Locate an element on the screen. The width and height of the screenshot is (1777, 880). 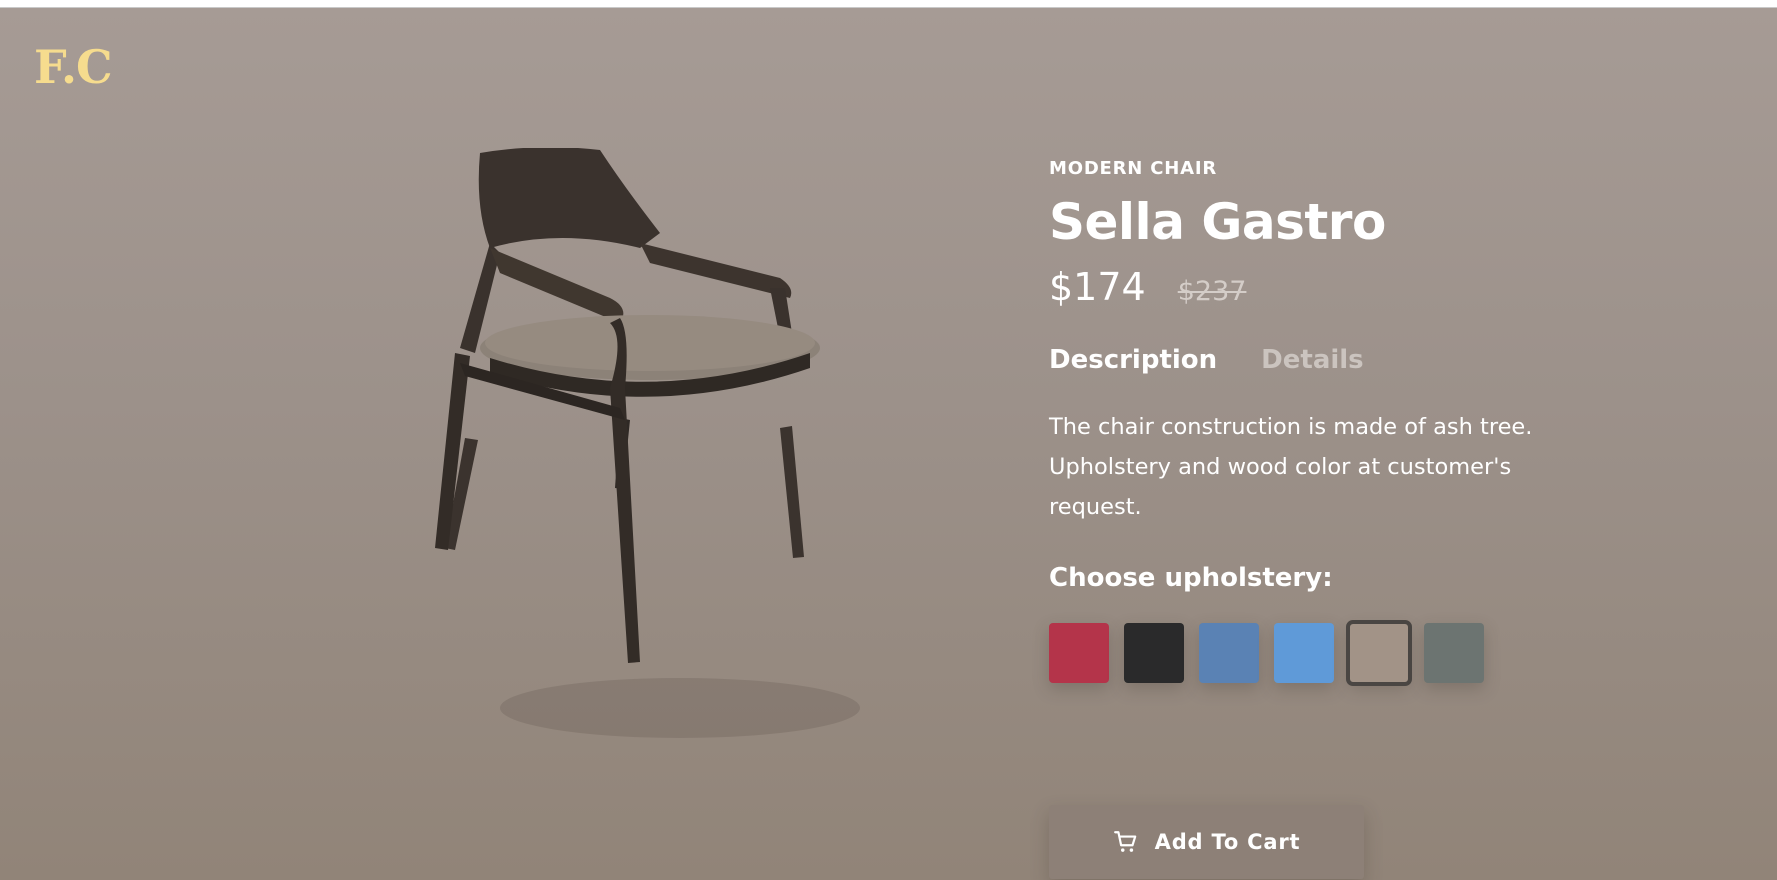
product-category: MODERN CHAIR is located at coordinates (1133, 168).